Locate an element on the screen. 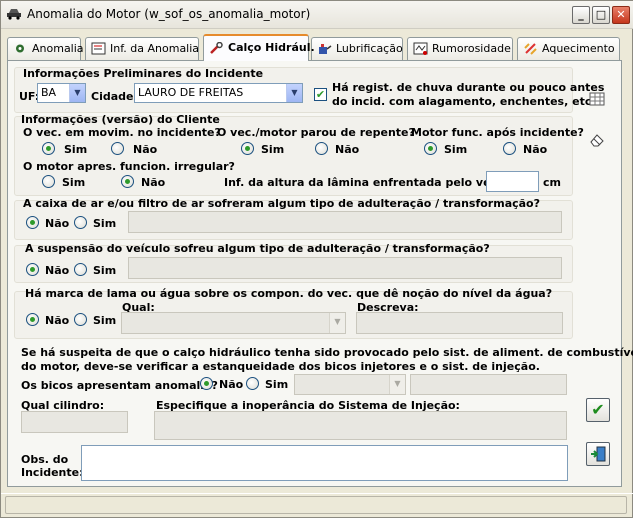 The width and height of the screenshot is (633, 518). tab-aquecimento: Aquecimento is located at coordinates (568, 48).